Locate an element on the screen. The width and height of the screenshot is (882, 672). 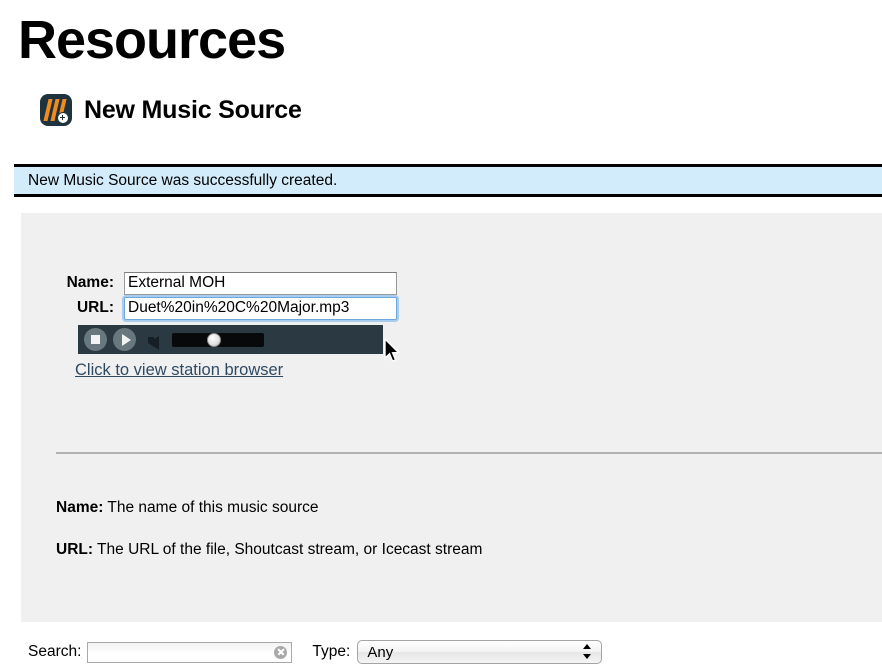
volume-slider is located at coordinates (218, 339).